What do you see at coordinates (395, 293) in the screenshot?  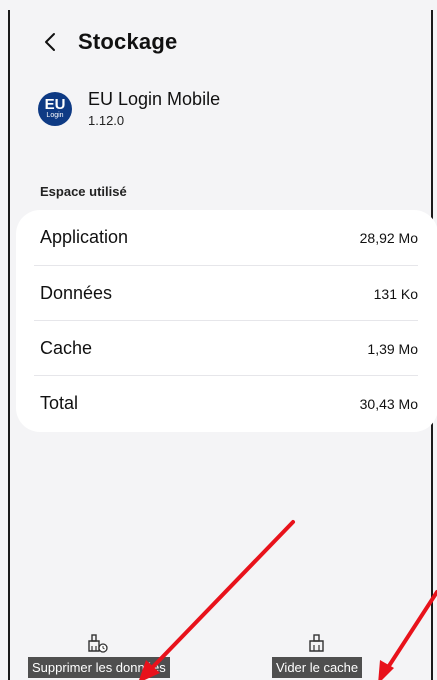 I see `storage-row-value: 131 Ko` at bounding box center [395, 293].